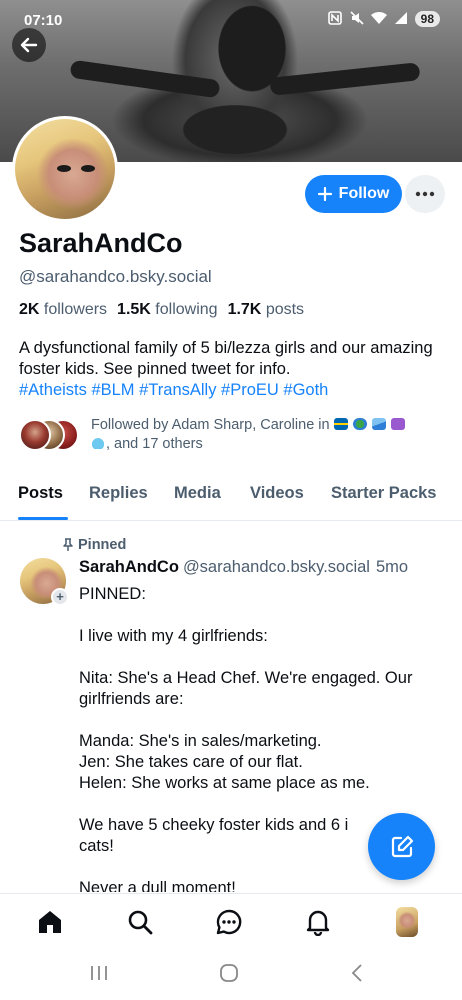 This screenshot has width=462, height=1000. I want to click on chevron-left-icon, so click(356, 973).